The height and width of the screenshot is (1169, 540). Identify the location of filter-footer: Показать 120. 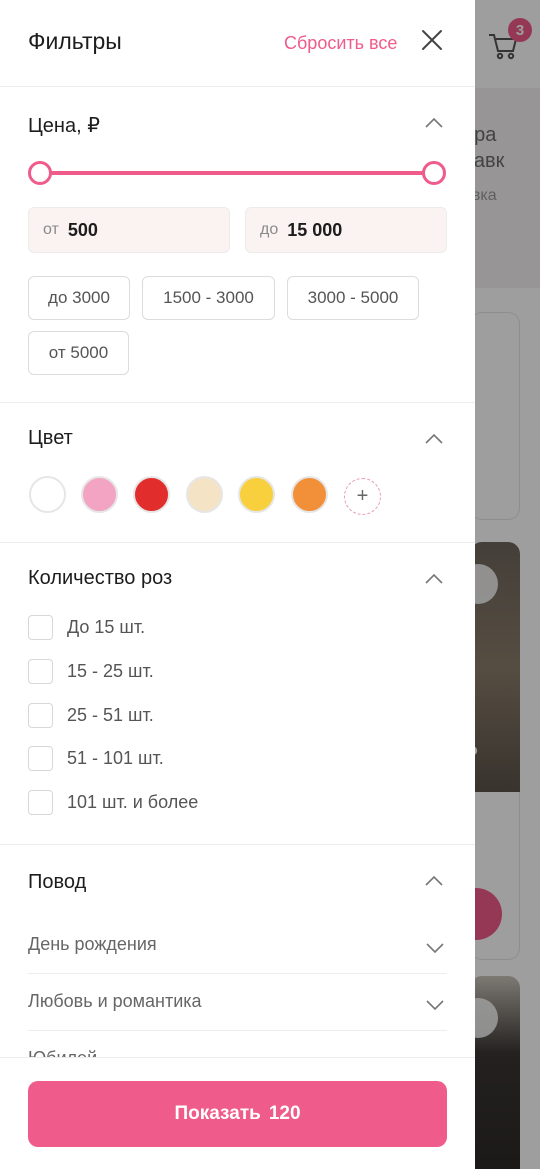
(237, 1113).